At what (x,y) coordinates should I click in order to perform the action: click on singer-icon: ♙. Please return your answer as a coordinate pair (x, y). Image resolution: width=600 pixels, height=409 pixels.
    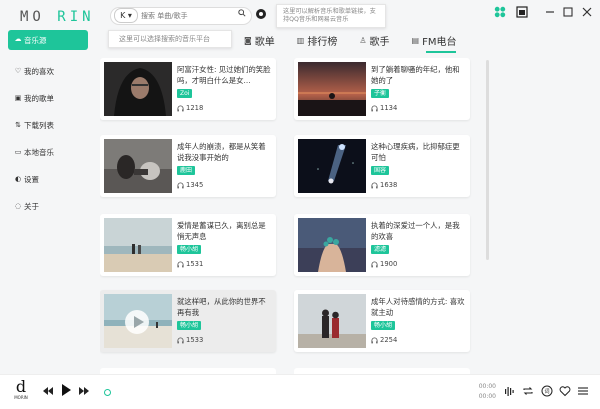
    Looking at the image, I should click on (363, 40).